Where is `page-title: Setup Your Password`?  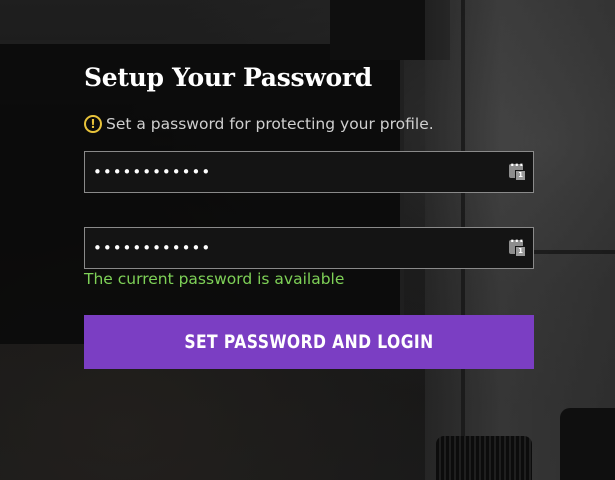 page-title: Setup Your Password is located at coordinates (228, 77).